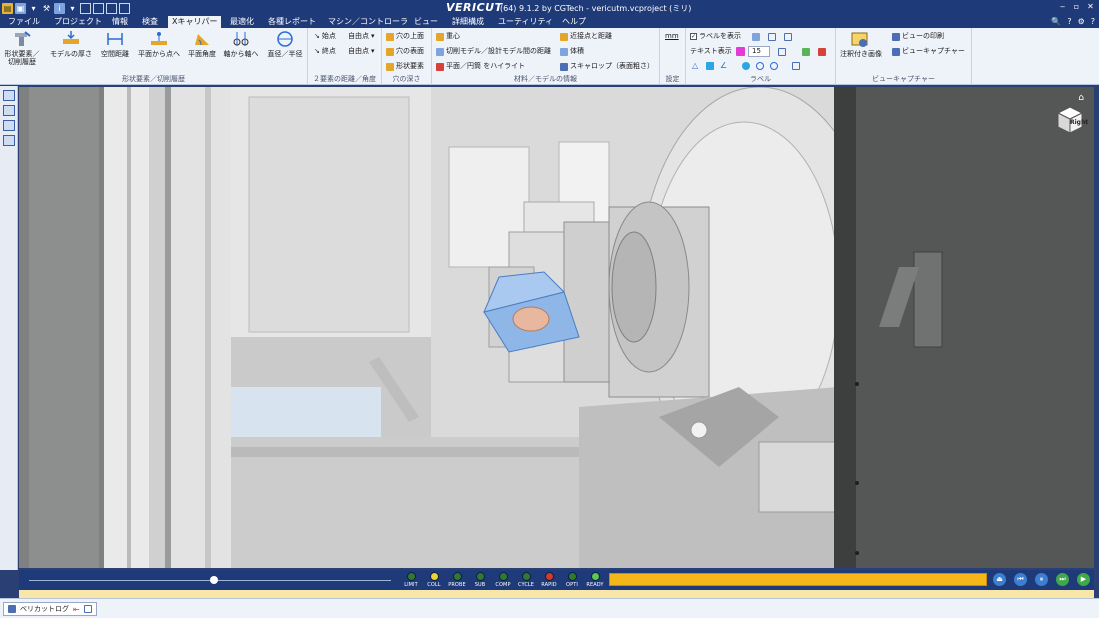 Image resolution: width=1099 pixels, height=618 pixels. Describe the element at coordinates (241, 44) in the screenshot. I see `axis-to-axis-button: 軸から軸へ` at that location.